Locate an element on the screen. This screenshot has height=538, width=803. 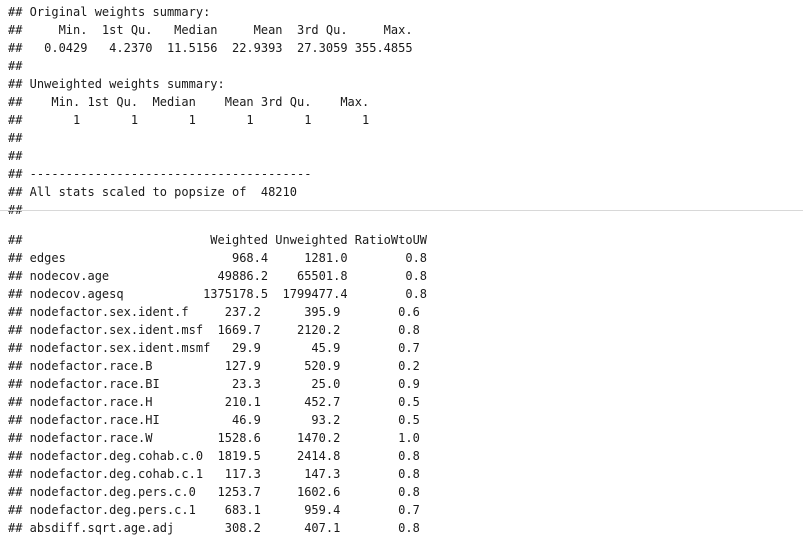
output-divider is located at coordinates (401, 210).